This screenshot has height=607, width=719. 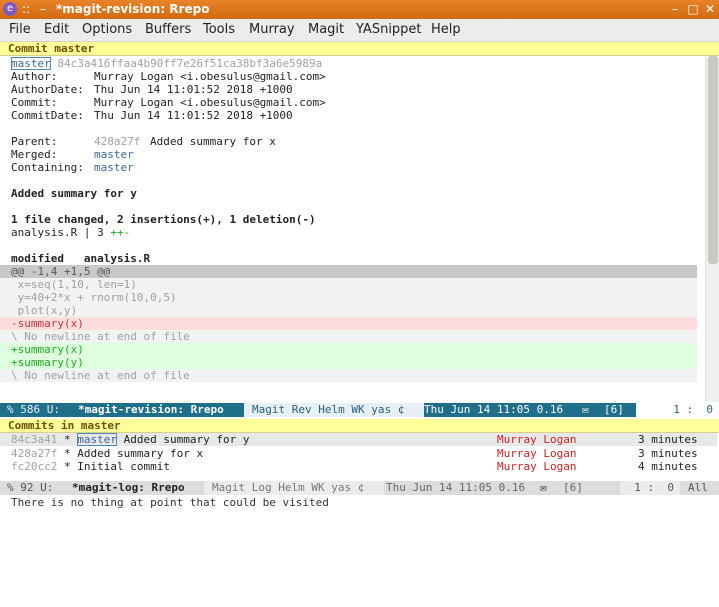 I want to click on hunk-header: @@ -1,4 +1,5 @@, so click(x=348, y=271).